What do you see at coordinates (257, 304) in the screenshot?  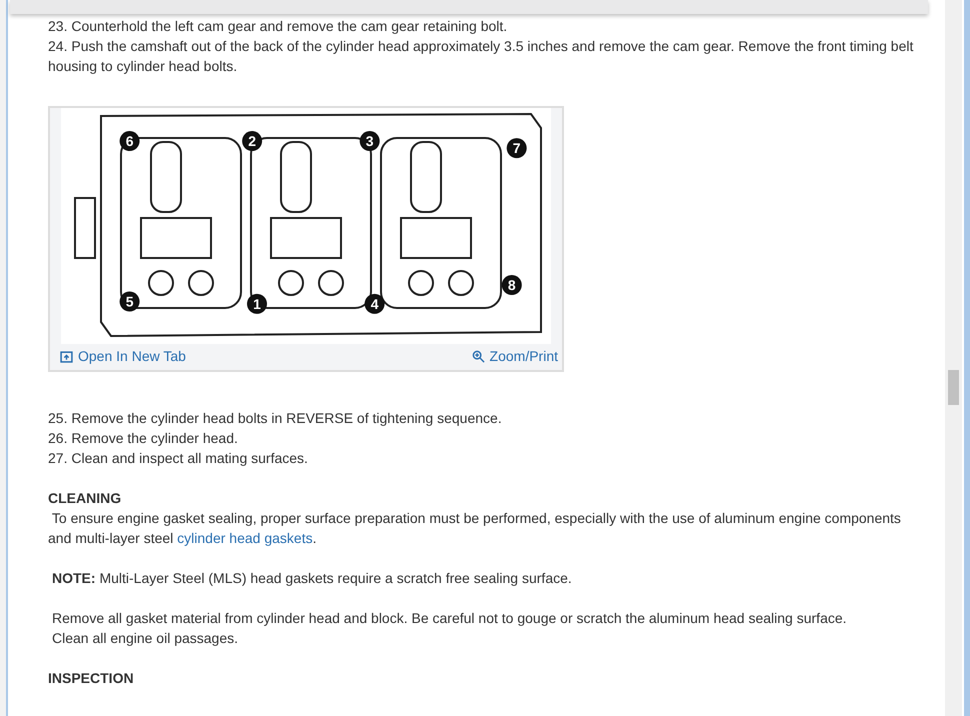 I see `bolt-number: 1` at bounding box center [257, 304].